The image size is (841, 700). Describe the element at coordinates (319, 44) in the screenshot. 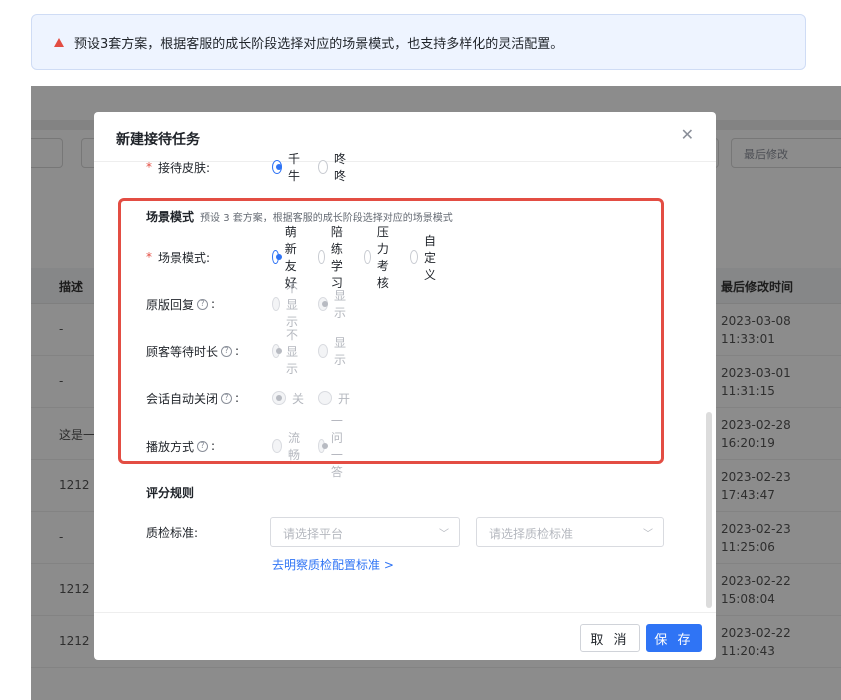

I see `banner-text: 预设3套方案，根据客服的成长阶段选择对应的场景模式，也支持多样化的灵活配置。` at that location.